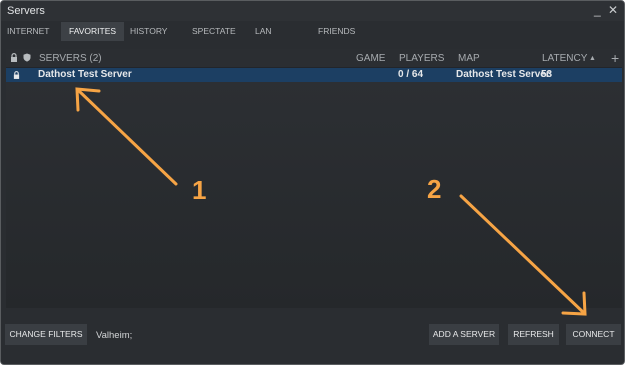  I want to click on annotation-step-1: 1, so click(199, 190).